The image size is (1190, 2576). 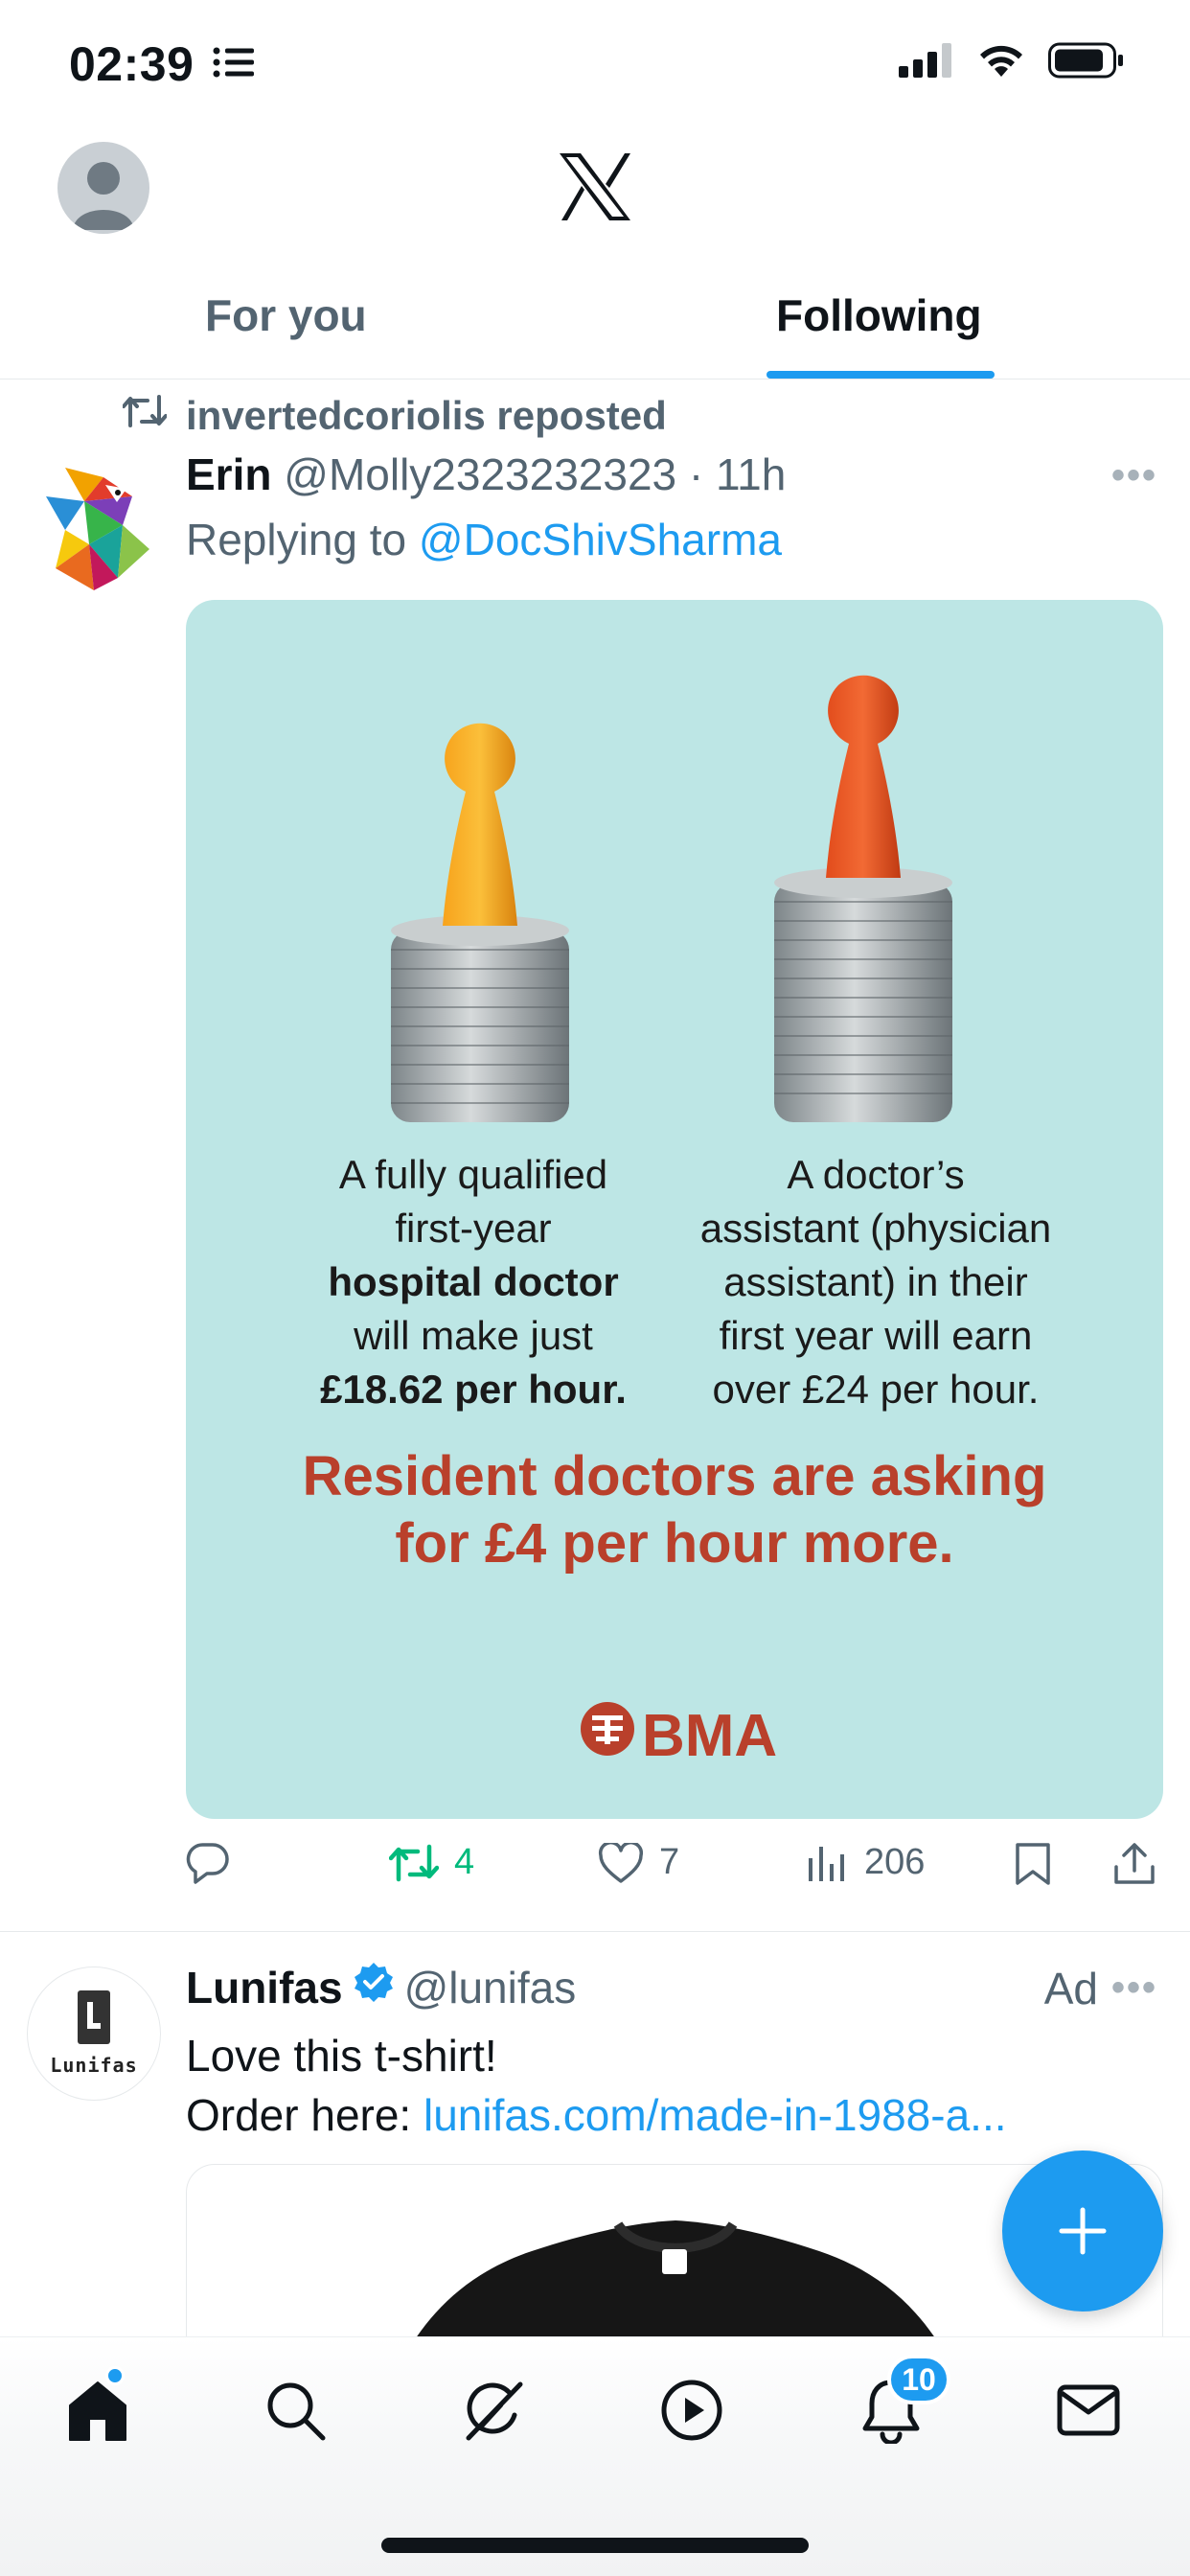 I want to click on cellular-signal-icon, so click(x=927, y=63).